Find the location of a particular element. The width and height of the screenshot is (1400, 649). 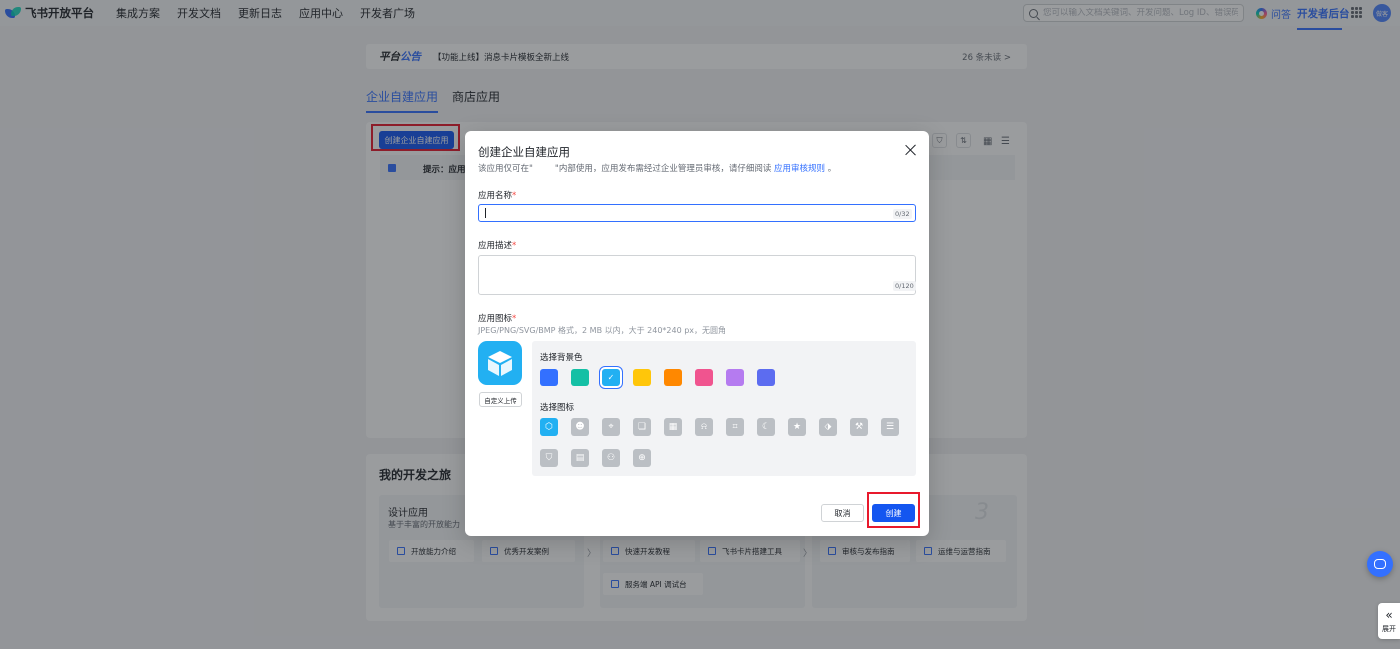

bg-color-label: 选择背景色 is located at coordinates (561, 358).